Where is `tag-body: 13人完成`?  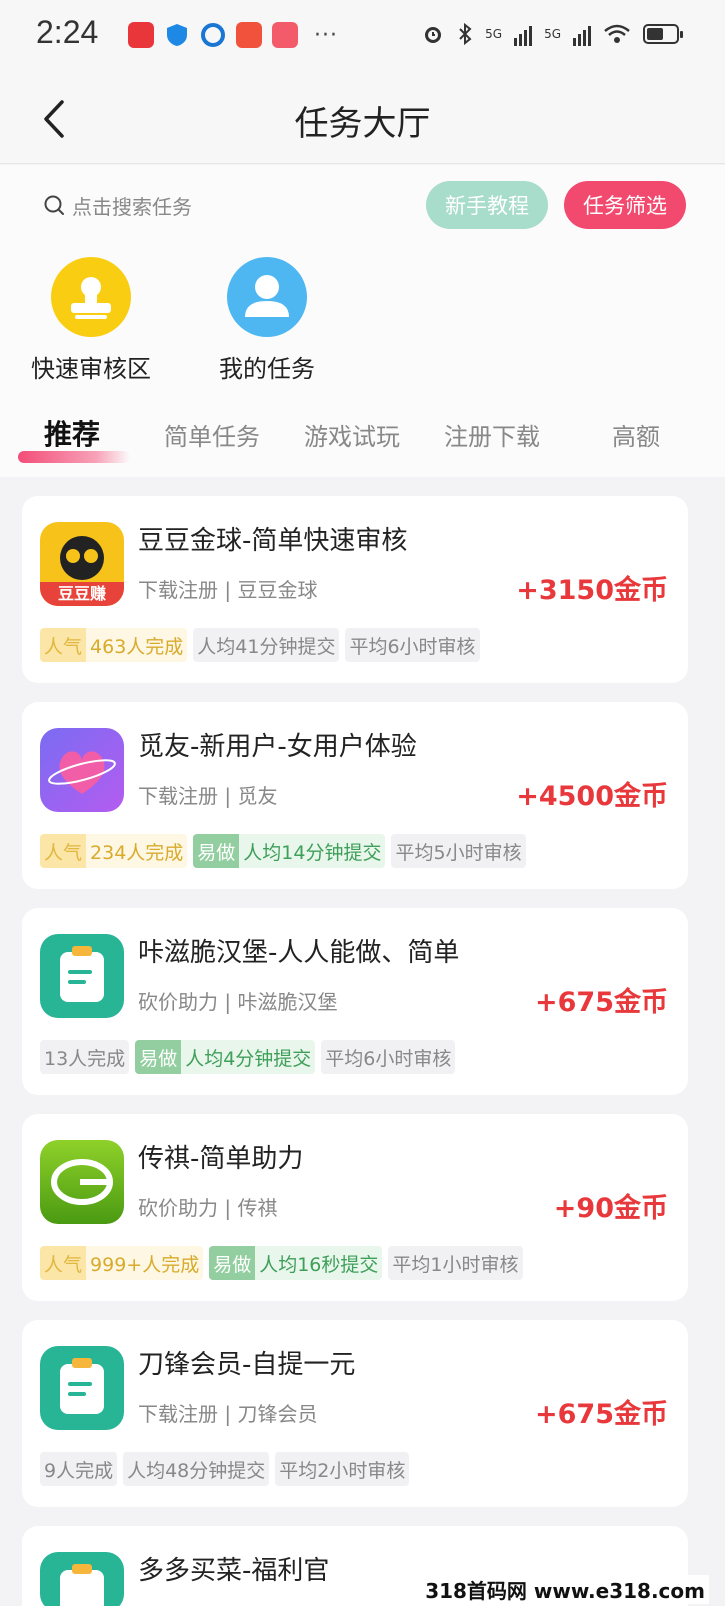
tag-body: 13人完成 is located at coordinates (85, 1057).